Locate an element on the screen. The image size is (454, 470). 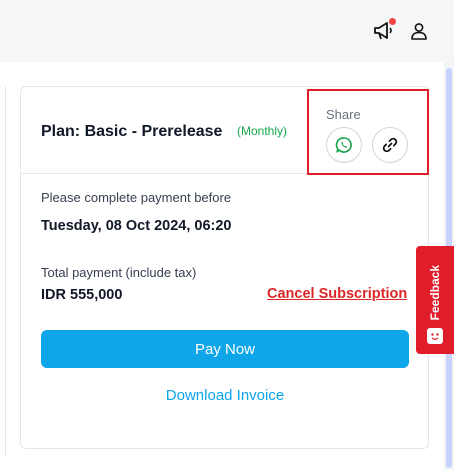
link-icon is located at coordinates (390, 145).